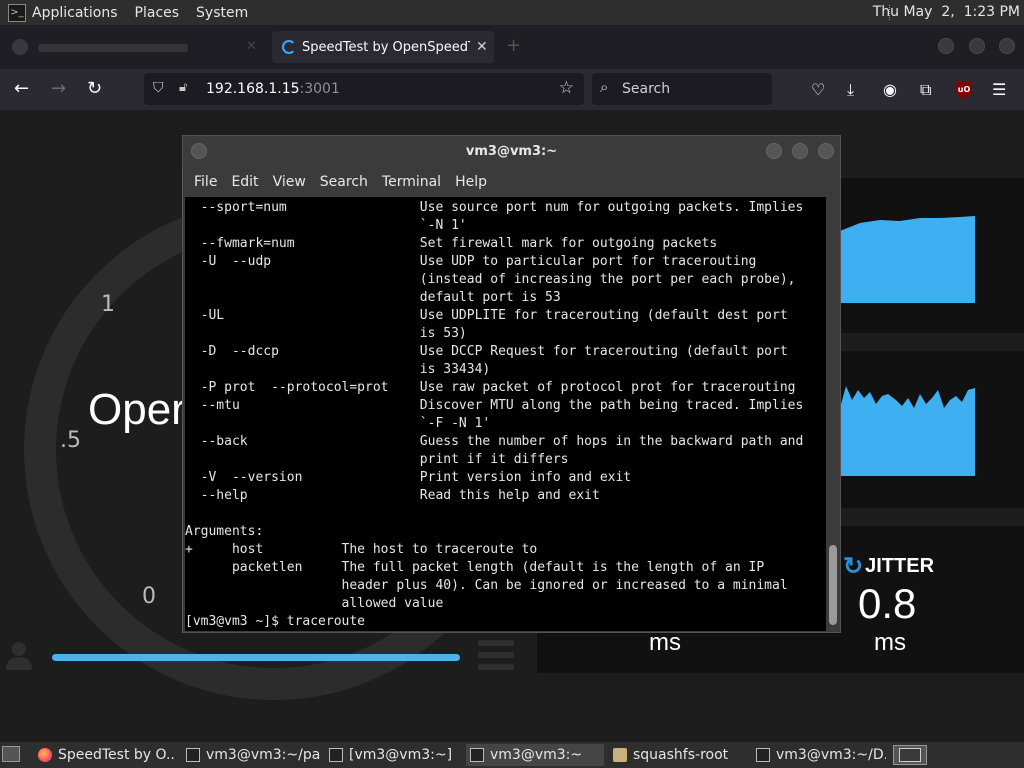 The height and width of the screenshot is (768, 1024). Describe the element at coordinates (910, 755) in the screenshot. I see `workspace-switcher` at that location.